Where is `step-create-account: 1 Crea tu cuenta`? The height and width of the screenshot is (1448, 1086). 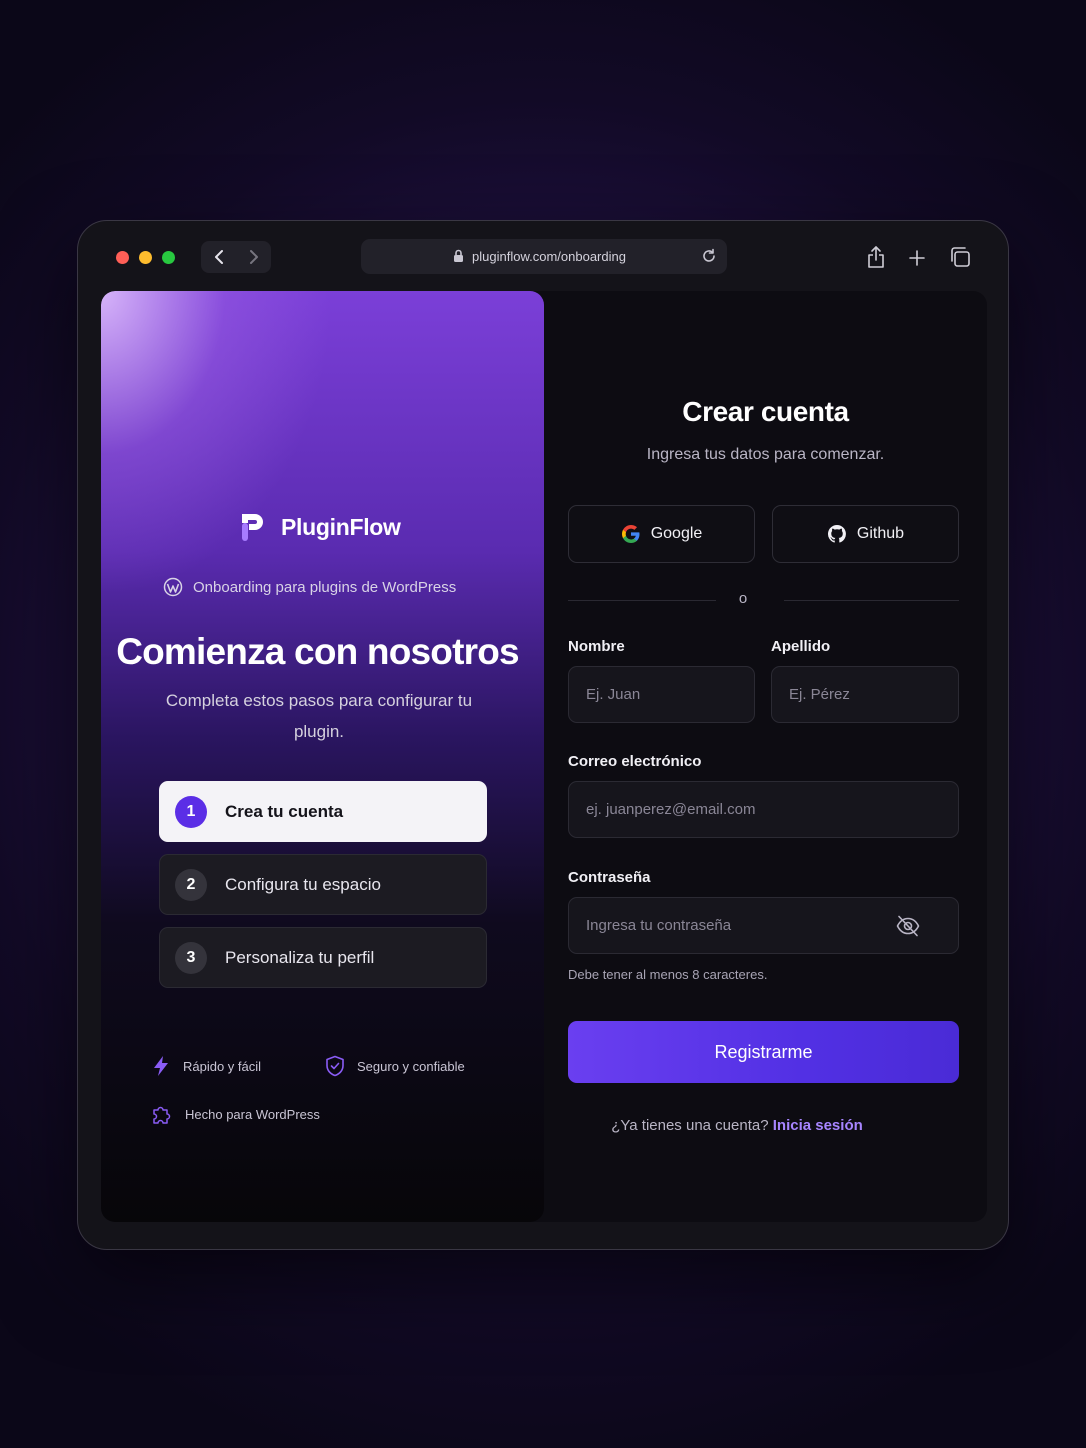
step-create-account: 1 Crea tu cuenta is located at coordinates (323, 811).